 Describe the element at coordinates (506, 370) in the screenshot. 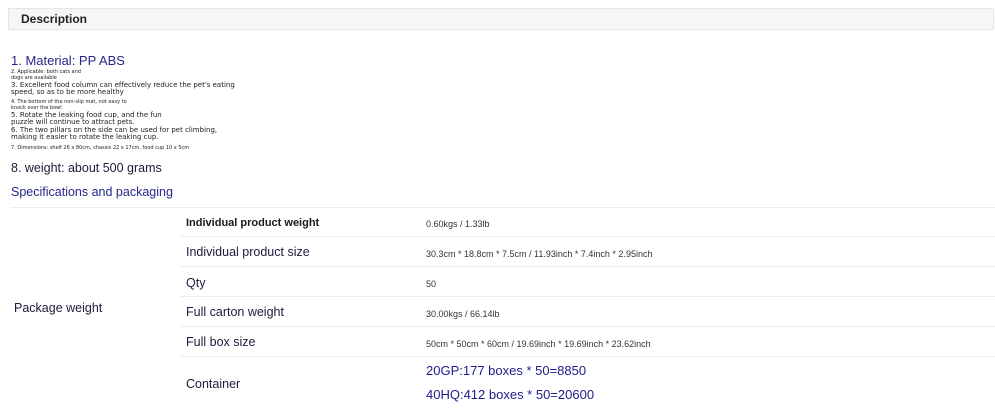

I see `row-value: 20GP:177 boxes * 50=8850` at that location.